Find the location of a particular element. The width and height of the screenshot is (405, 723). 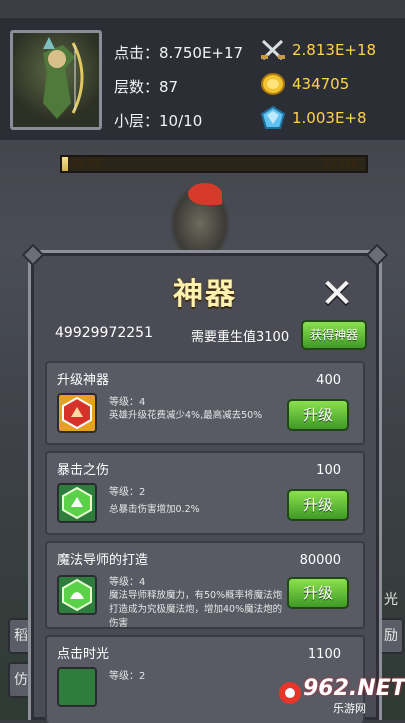

card-description: 总暴击伤害增加0.2% is located at coordinates (154, 509).